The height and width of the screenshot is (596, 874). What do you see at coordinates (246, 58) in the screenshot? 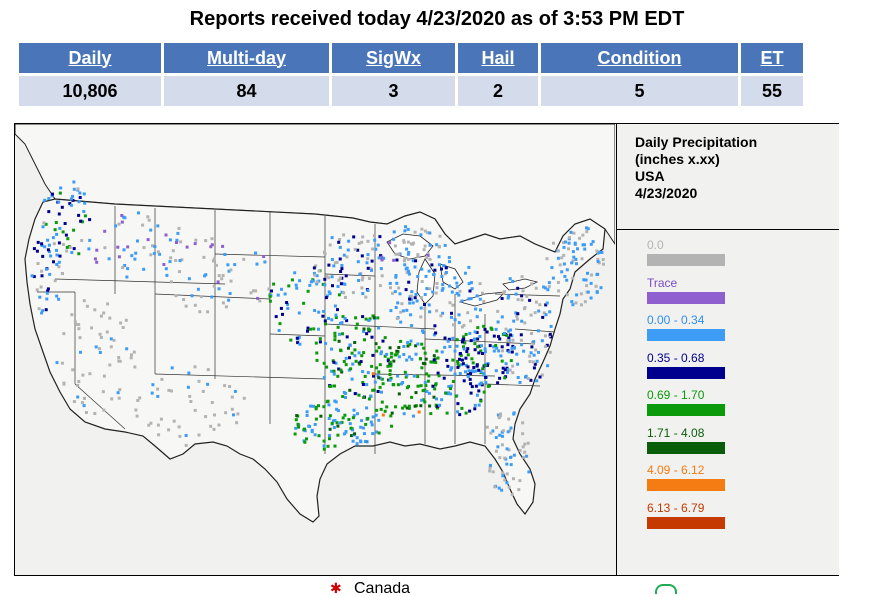
I see `multi-day-link: Multi-day` at bounding box center [246, 58].